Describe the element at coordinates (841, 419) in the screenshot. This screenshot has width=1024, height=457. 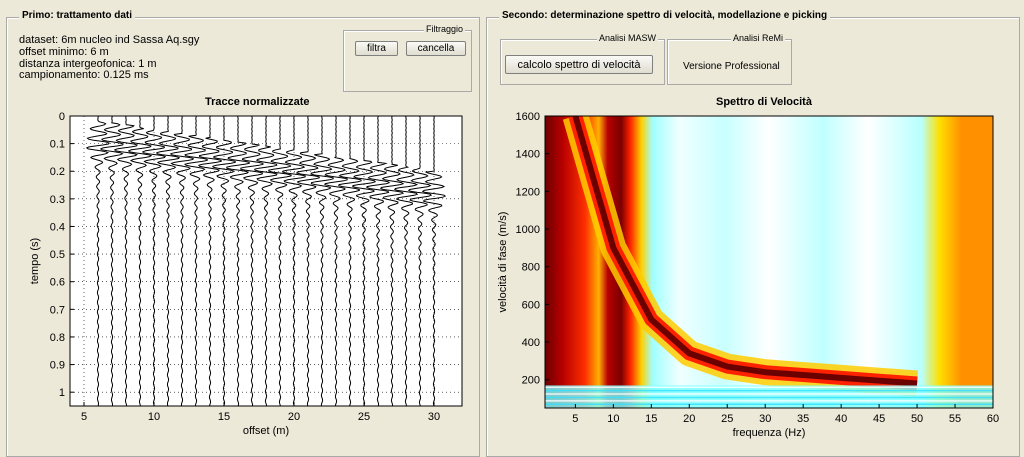
I see `x-tick-label: 40` at that location.